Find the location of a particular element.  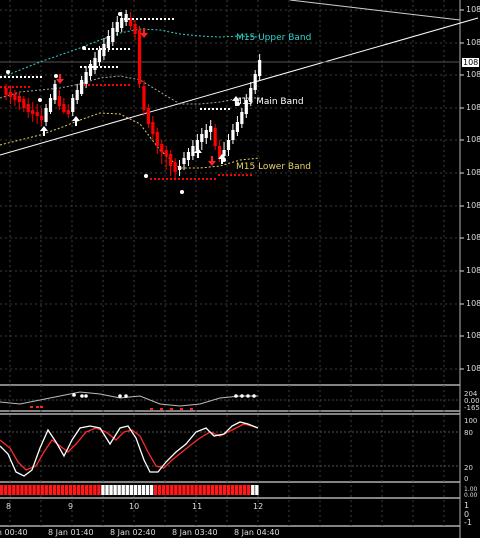

main-band-label: M15 Main Band is located at coordinates (269, 102).